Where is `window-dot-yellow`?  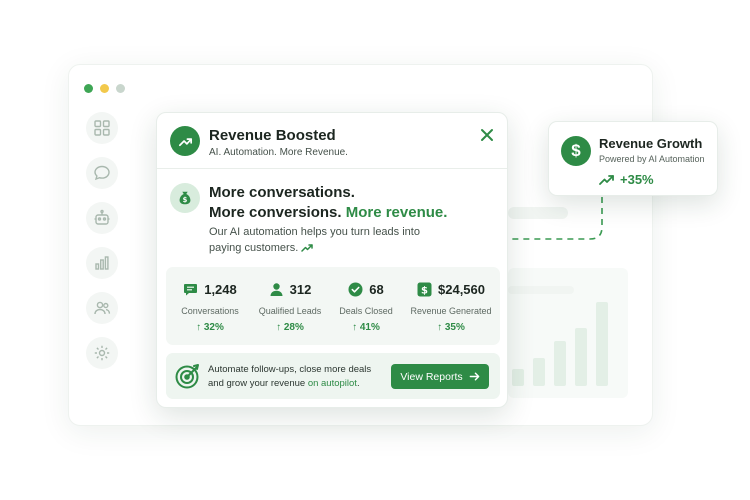 window-dot-yellow is located at coordinates (104, 88).